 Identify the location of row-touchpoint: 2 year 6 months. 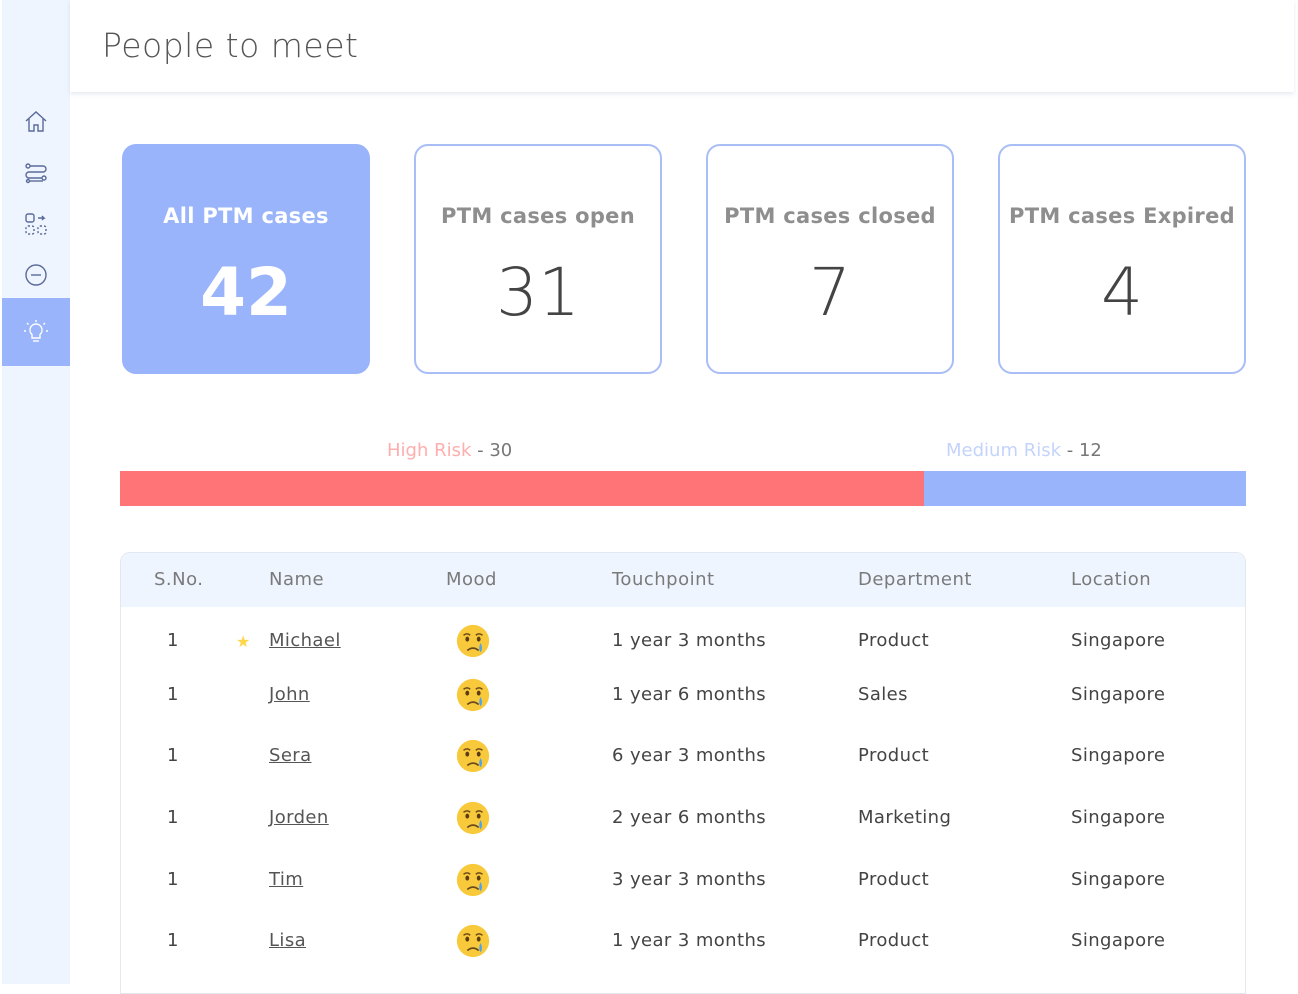
(689, 817).